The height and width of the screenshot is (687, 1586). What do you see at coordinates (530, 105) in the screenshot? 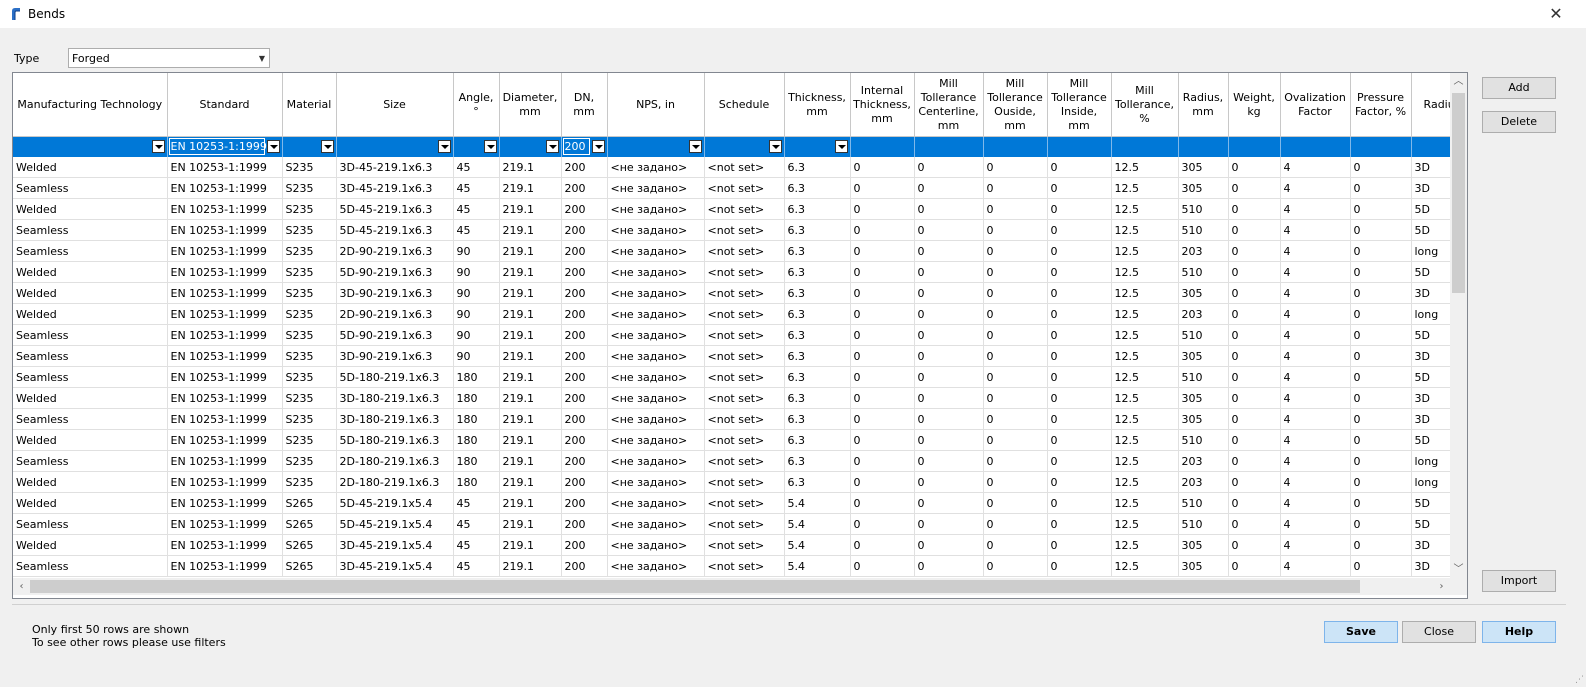
I see `column-header: Diameter, mm` at bounding box center [530, 105].